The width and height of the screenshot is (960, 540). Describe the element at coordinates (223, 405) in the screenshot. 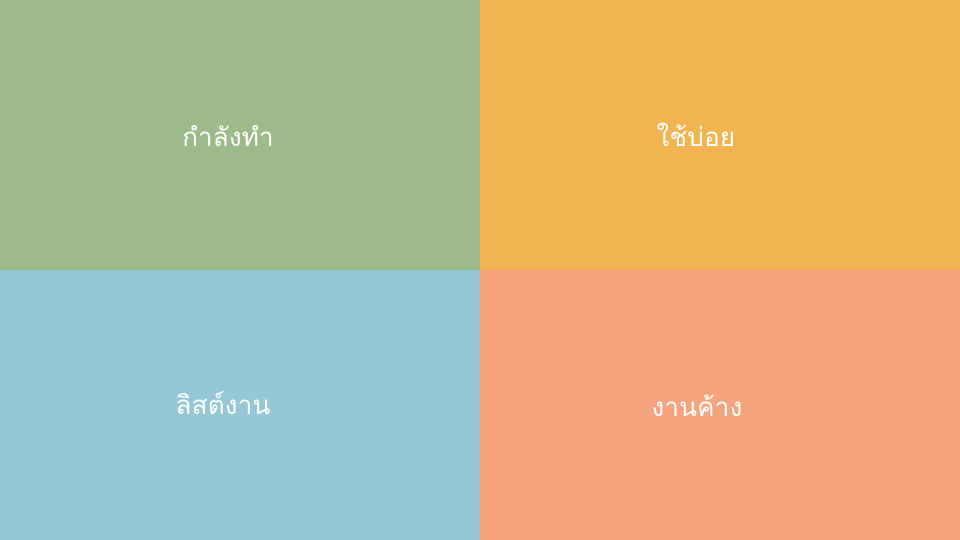

I see `tile-task-list-label: ลิสต์งาน` at that location.